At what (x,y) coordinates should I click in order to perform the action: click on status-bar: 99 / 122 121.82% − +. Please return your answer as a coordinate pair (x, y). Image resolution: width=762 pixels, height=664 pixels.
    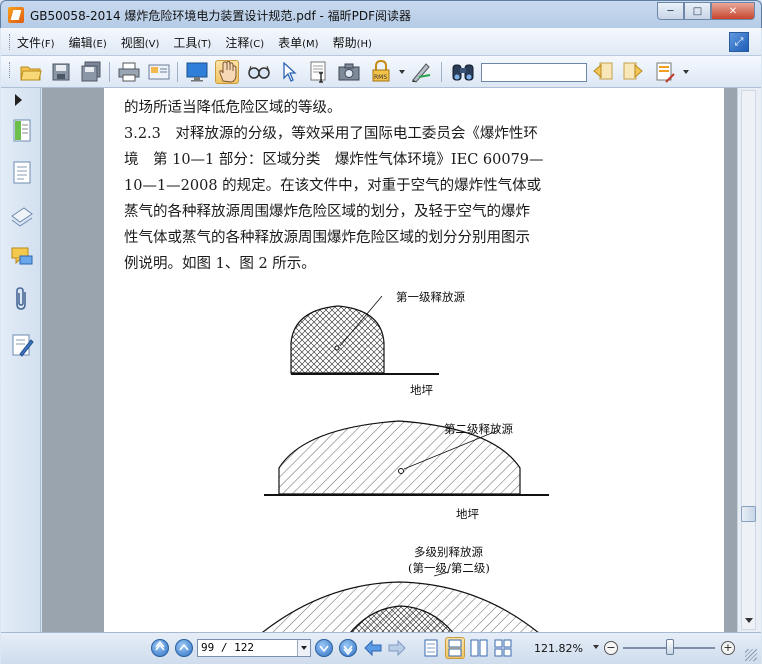
    Looking at the image, I should click on (381, 648).